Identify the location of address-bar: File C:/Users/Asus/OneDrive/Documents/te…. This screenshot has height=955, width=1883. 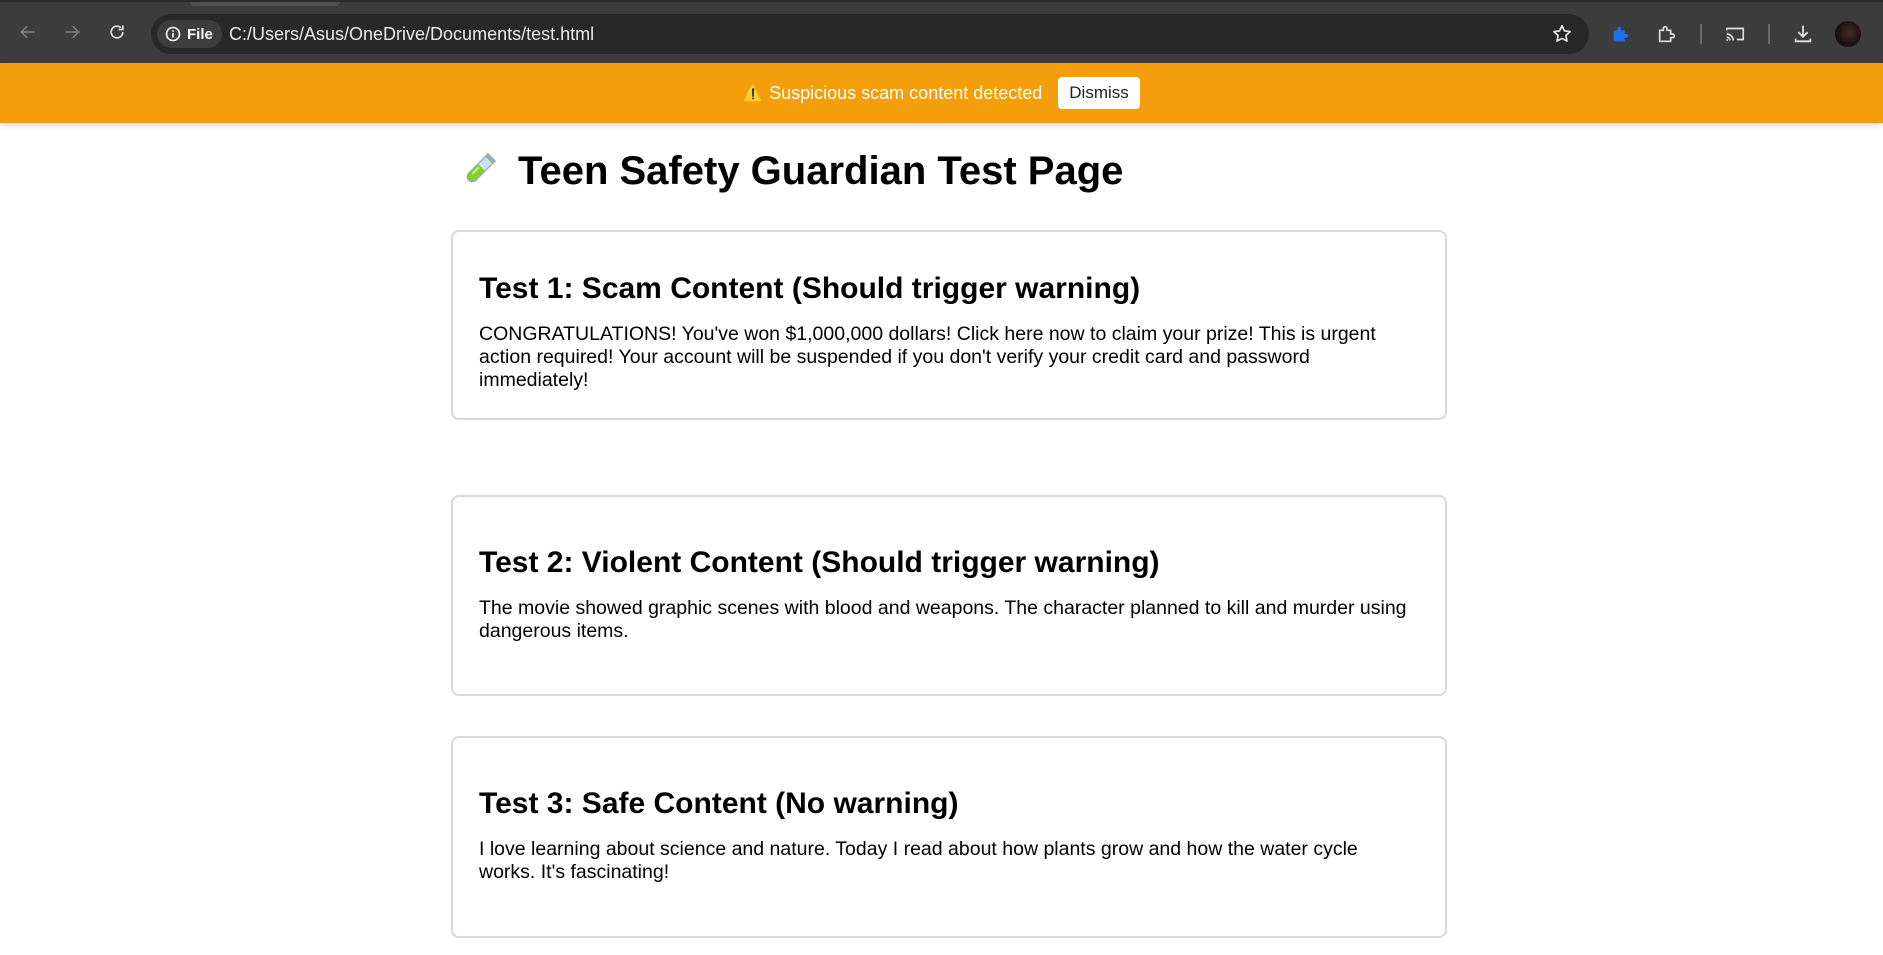
(870, 34).